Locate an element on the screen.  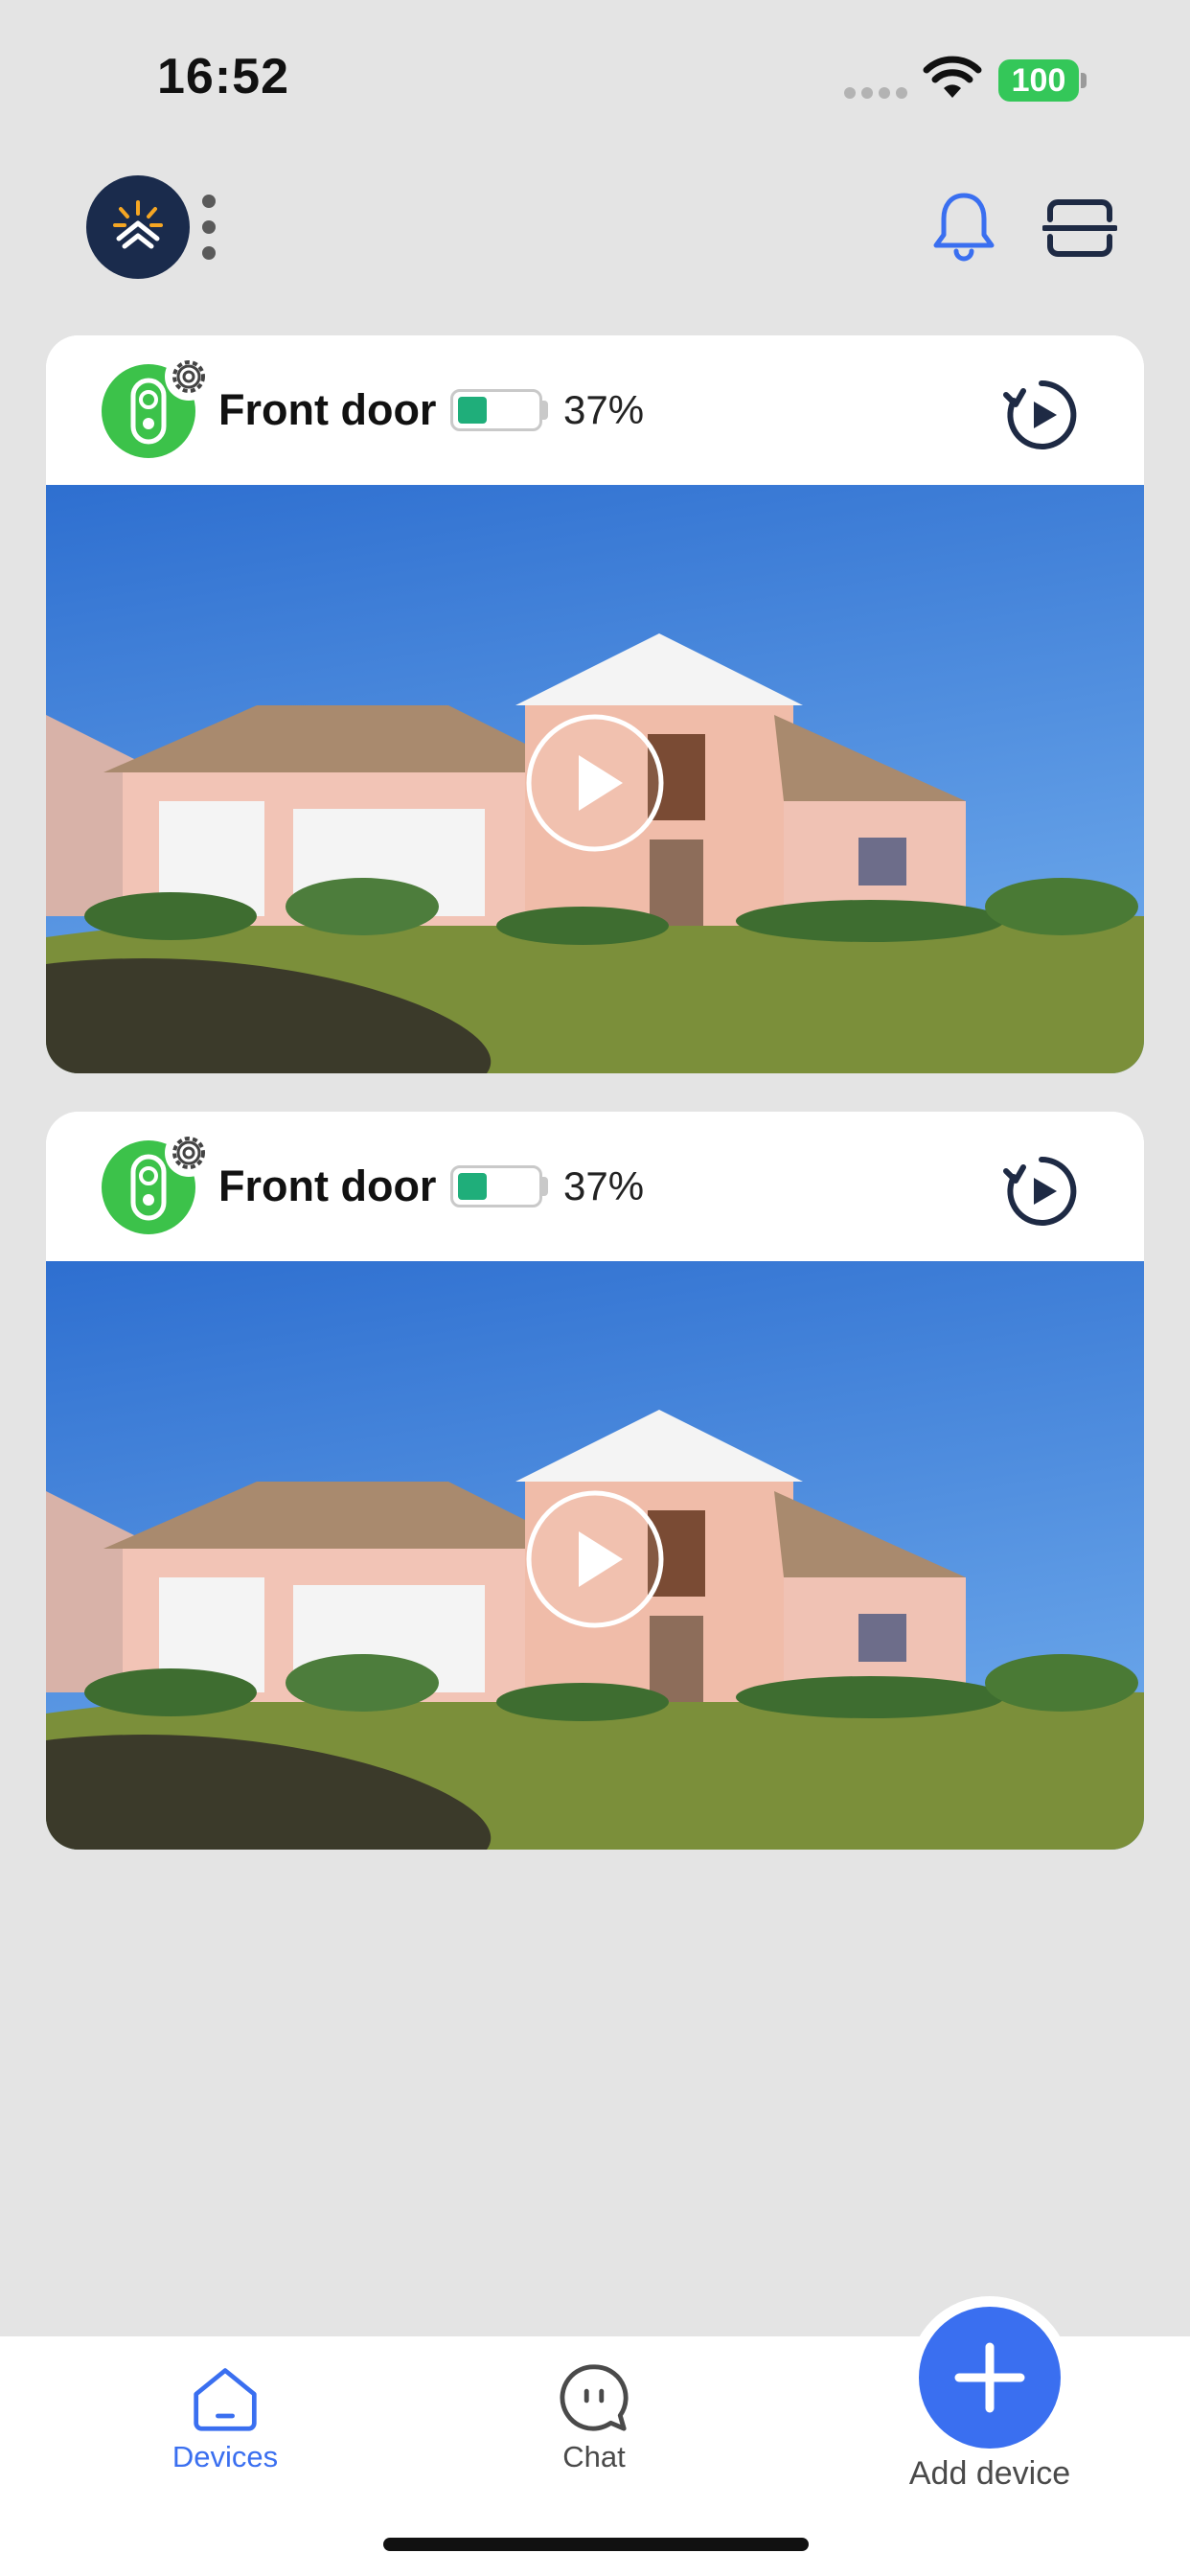
home-icon is located at coordinates (226, 2399).